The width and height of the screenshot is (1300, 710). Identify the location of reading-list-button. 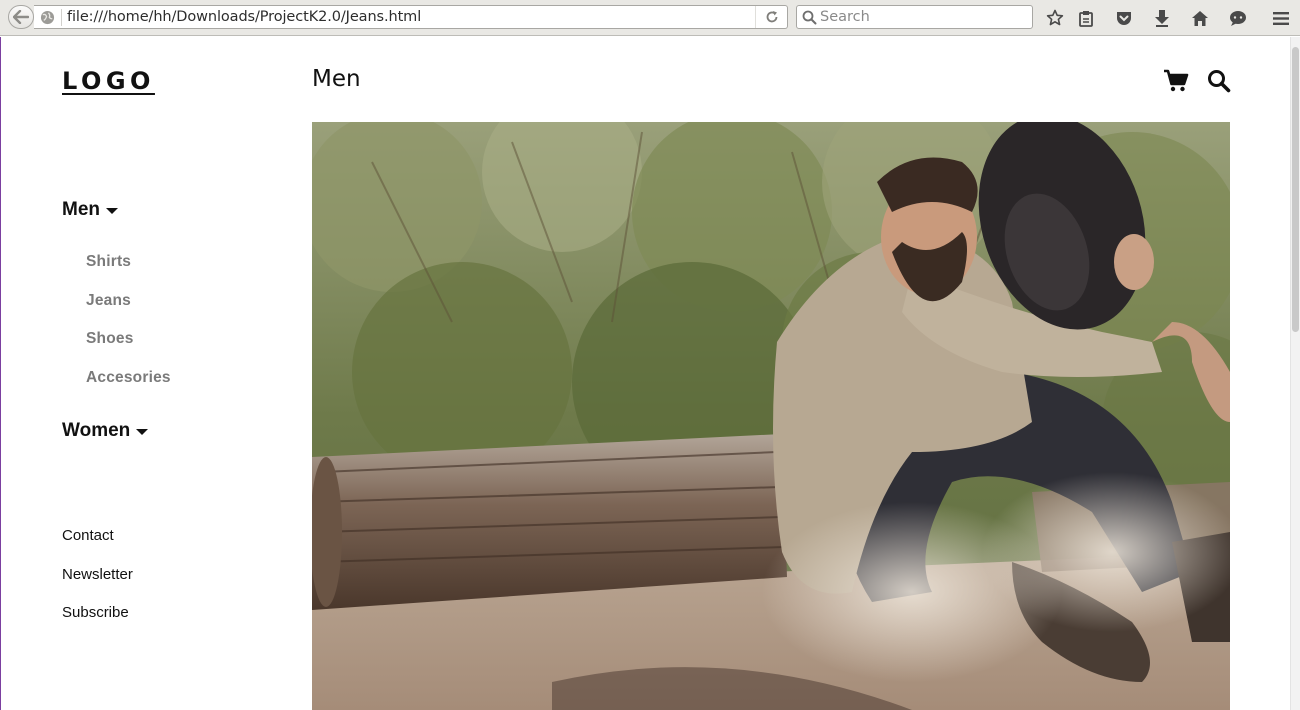
(1086, 18).